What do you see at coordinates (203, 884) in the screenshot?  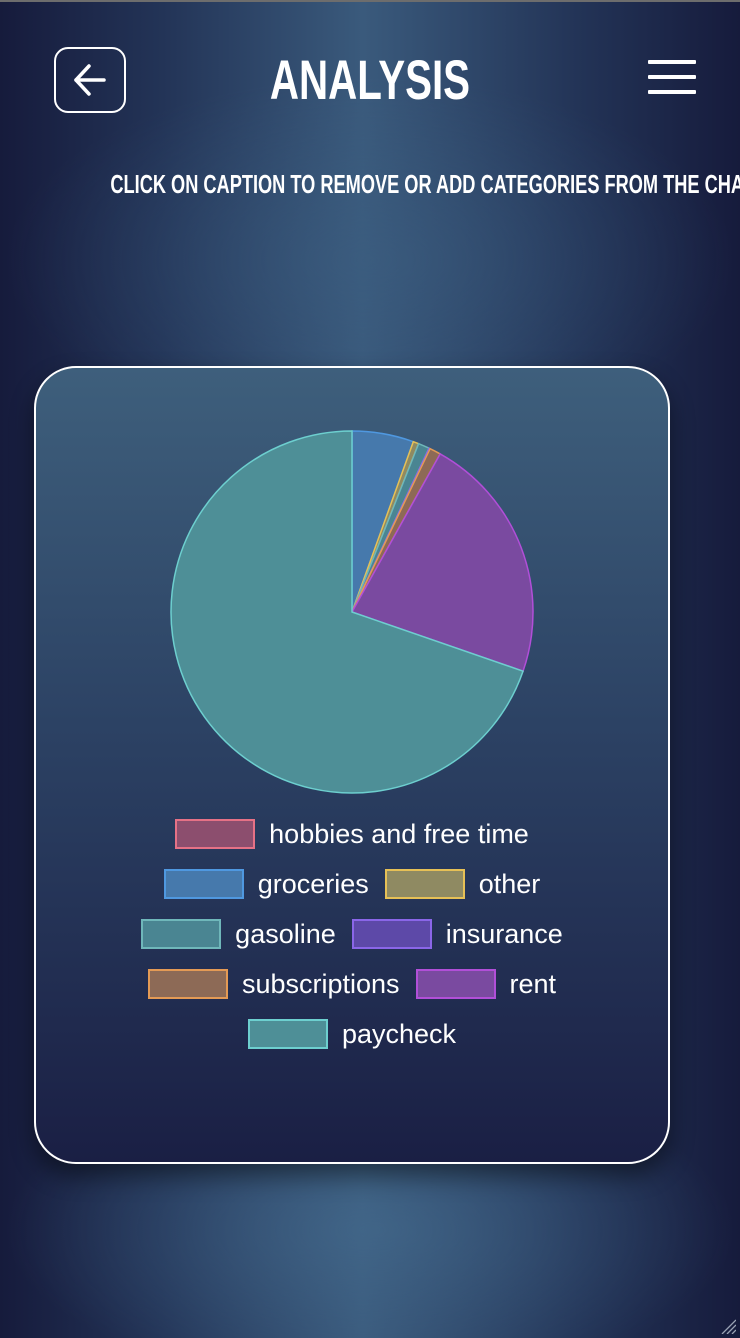 I see `legend-swatch-groceries` at bounding box center [203, 884].